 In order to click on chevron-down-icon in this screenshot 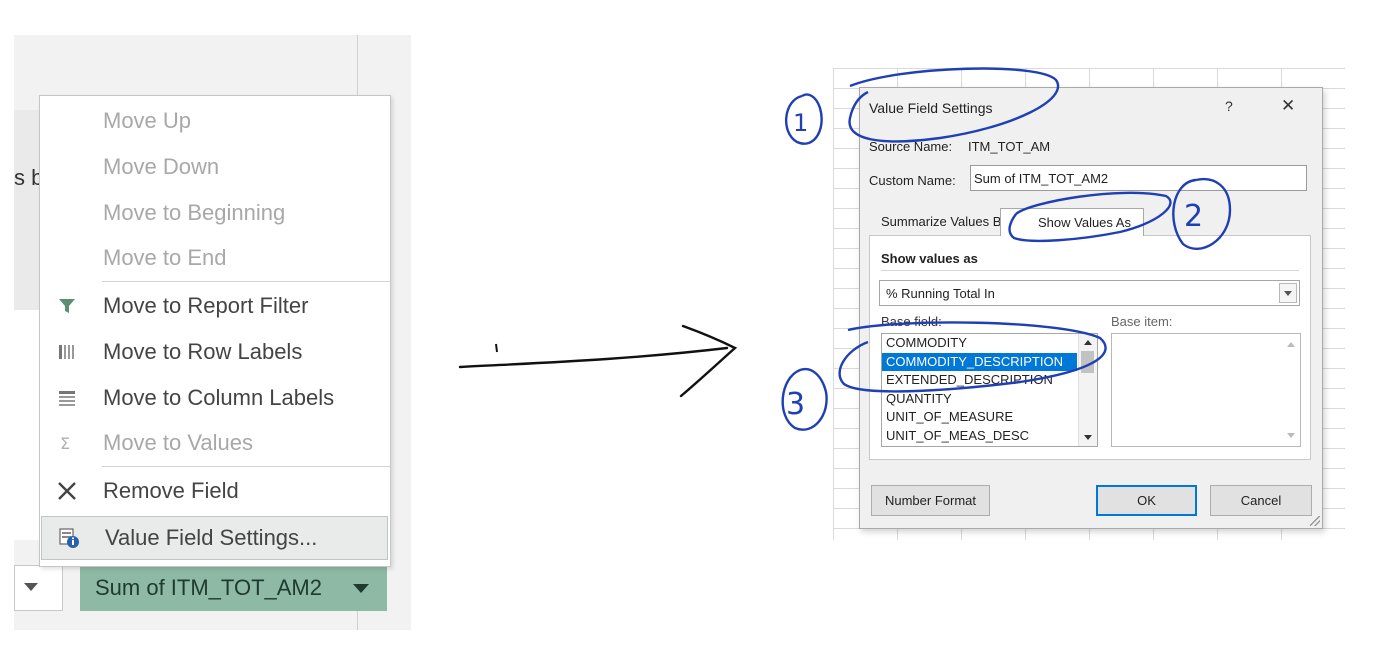, I will do `click(1288, 293)`.